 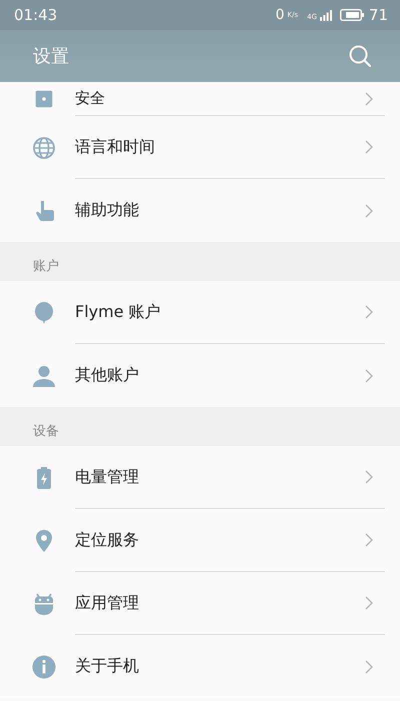 I want to click on signal-icon, so click(x=326, y=15).